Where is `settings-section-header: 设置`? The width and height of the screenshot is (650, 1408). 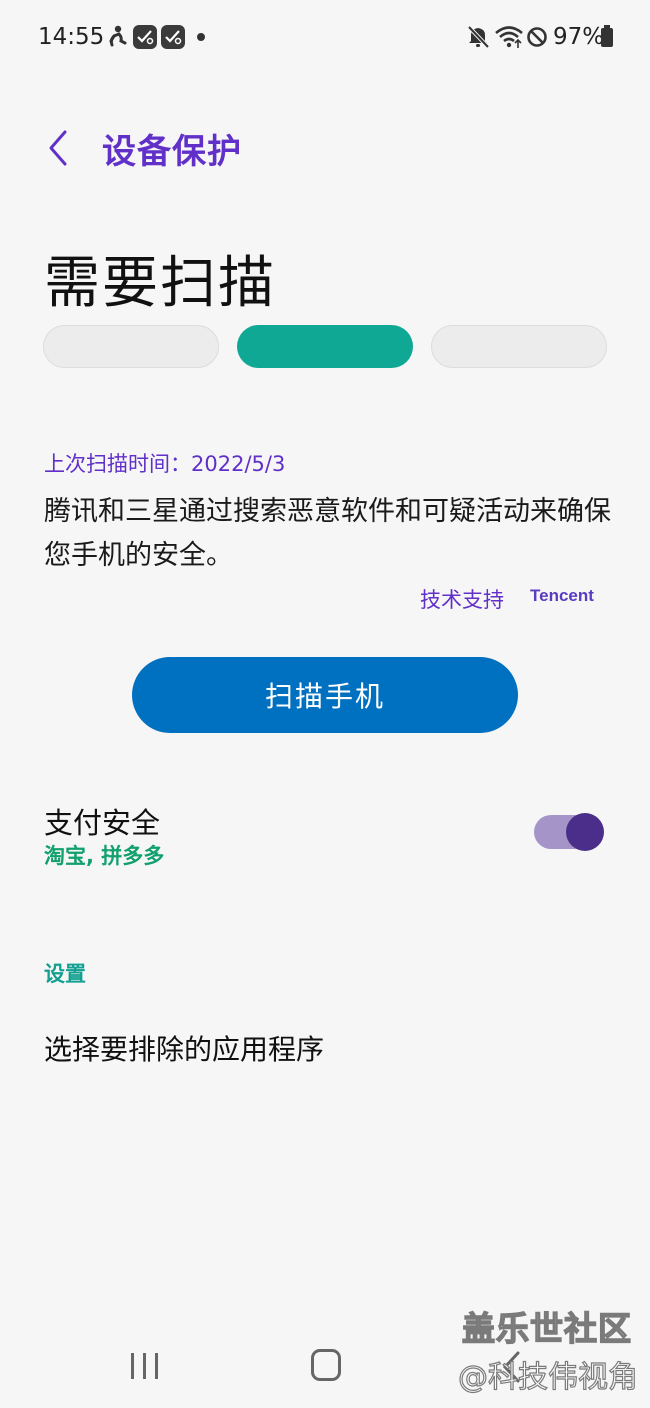 settings-section-header: 设置 is located at coordinates (65, 974).